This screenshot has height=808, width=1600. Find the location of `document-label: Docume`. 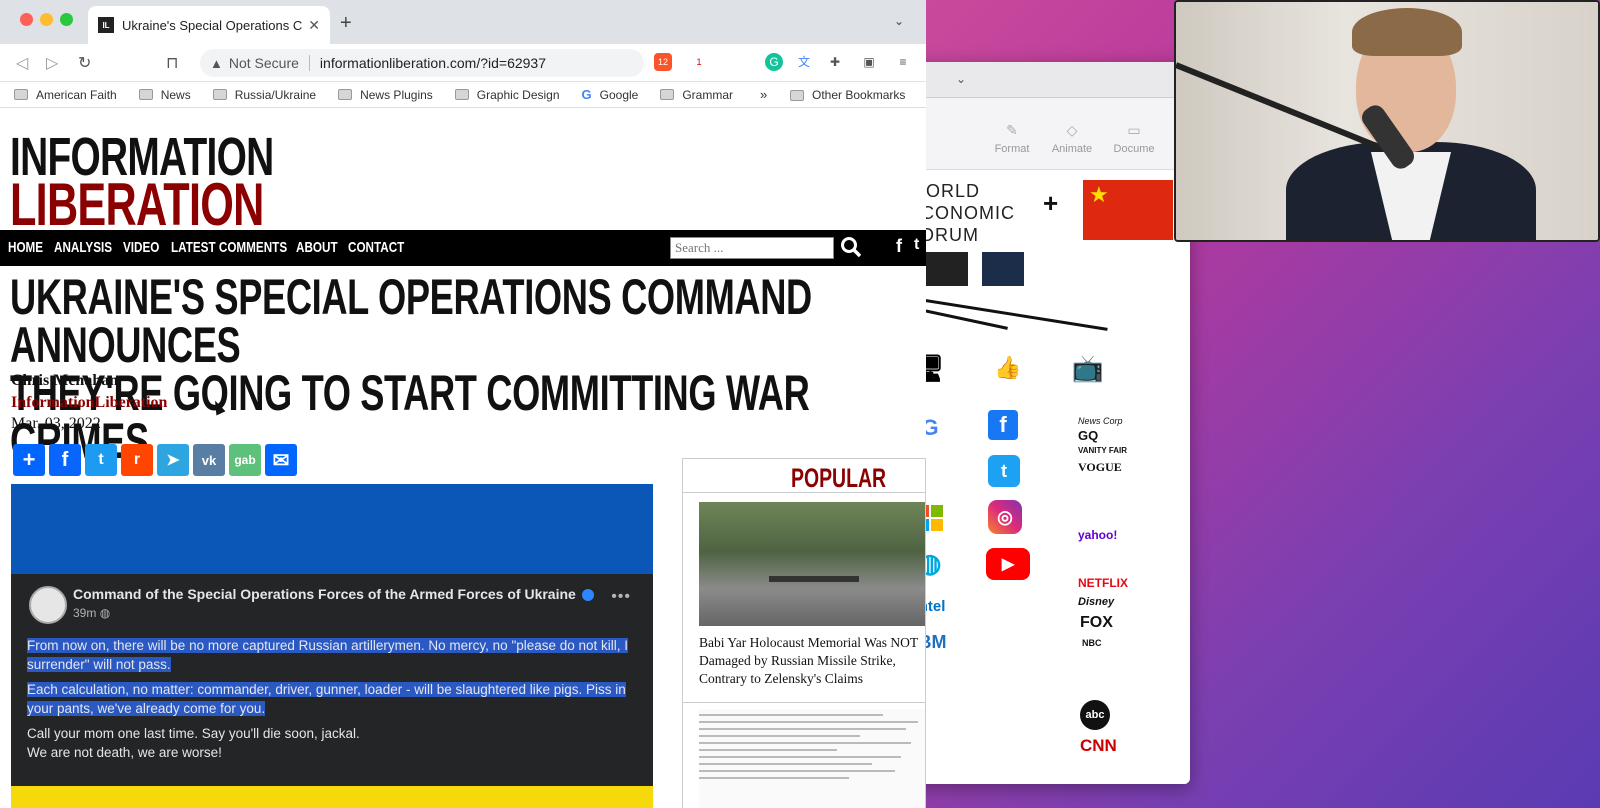

document-label: Docume is located at coordinates (1134, 149).